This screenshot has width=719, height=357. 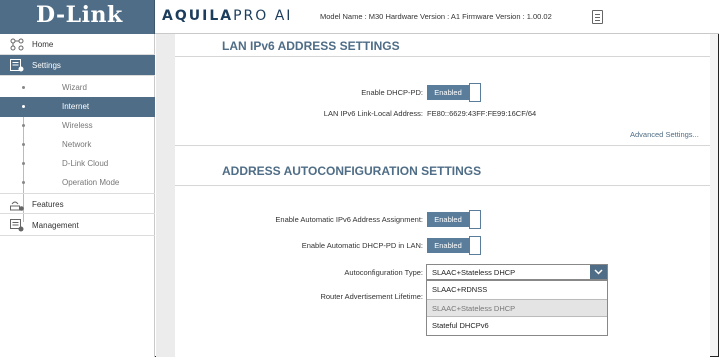 What do you see at coordinates (598, 272) in the screenshot?
I see `chevron-down-icon` at bounding box center [598, 272].